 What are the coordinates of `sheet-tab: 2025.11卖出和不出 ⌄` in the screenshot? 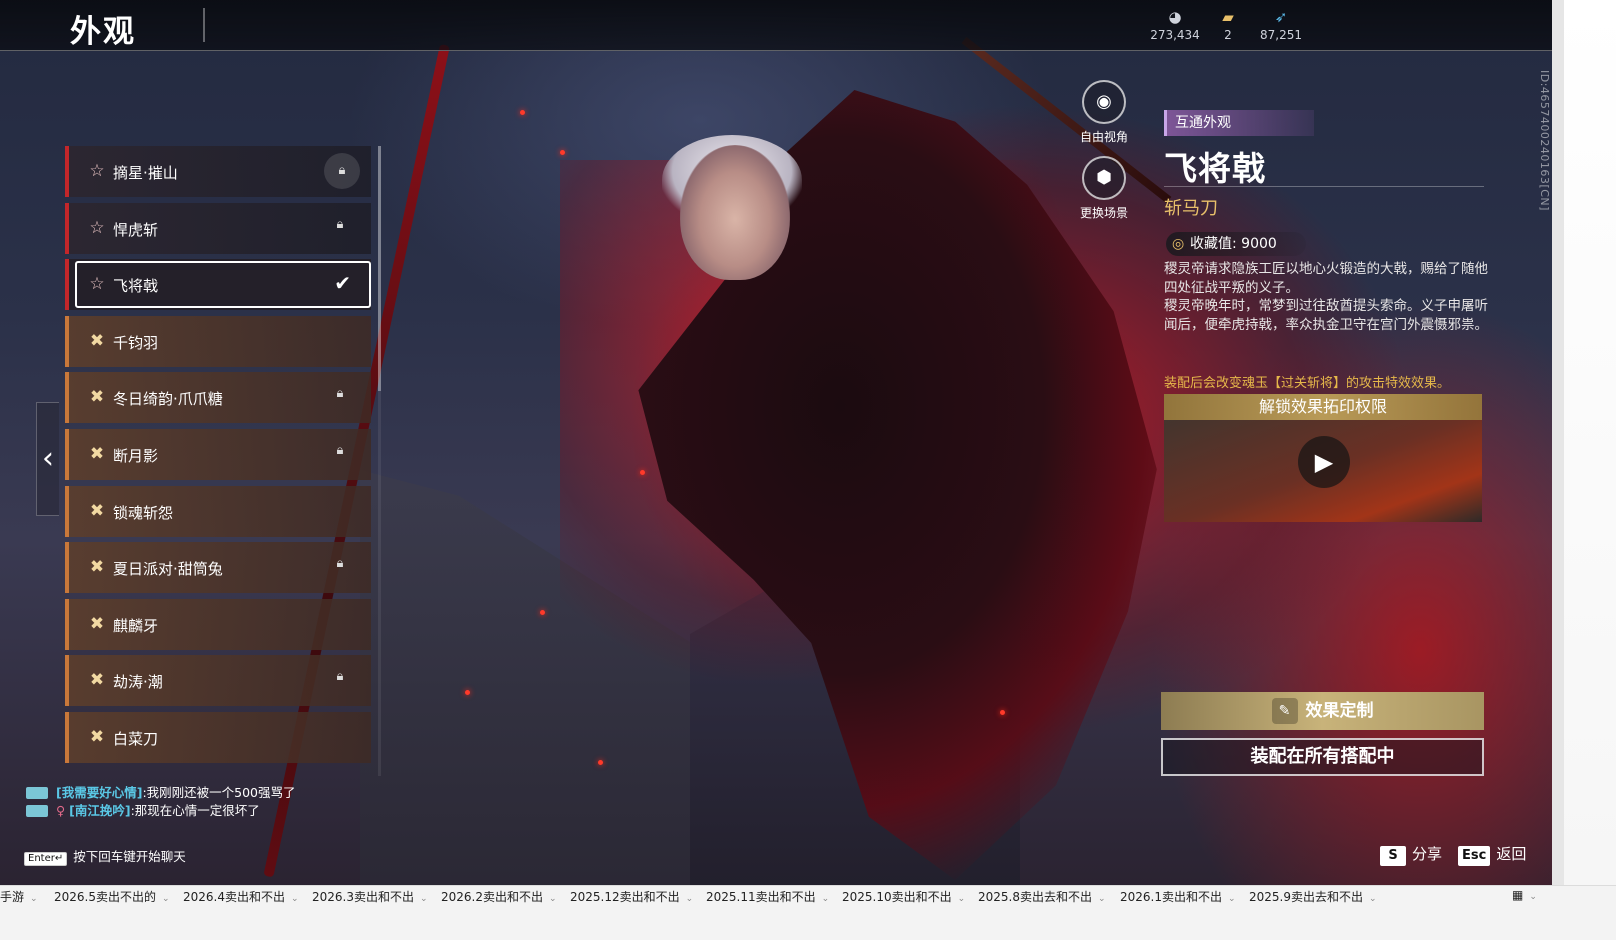 It's located at (767, 896).